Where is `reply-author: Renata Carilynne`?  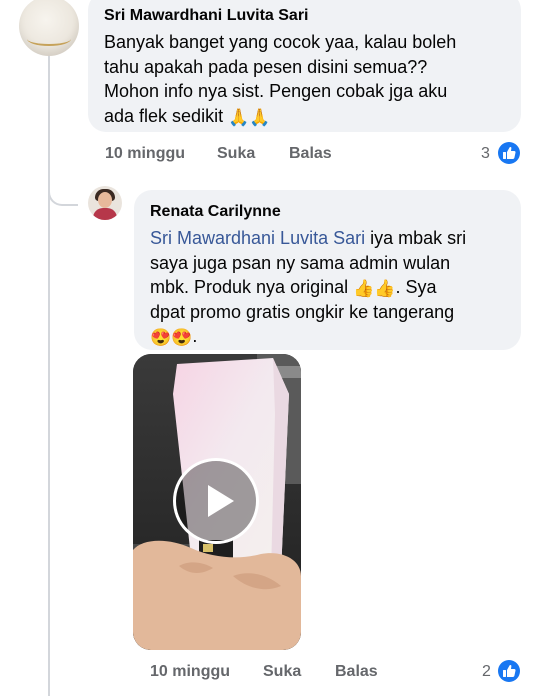 reply-author: Renata Carilynne is located at coordinates (327, 212).